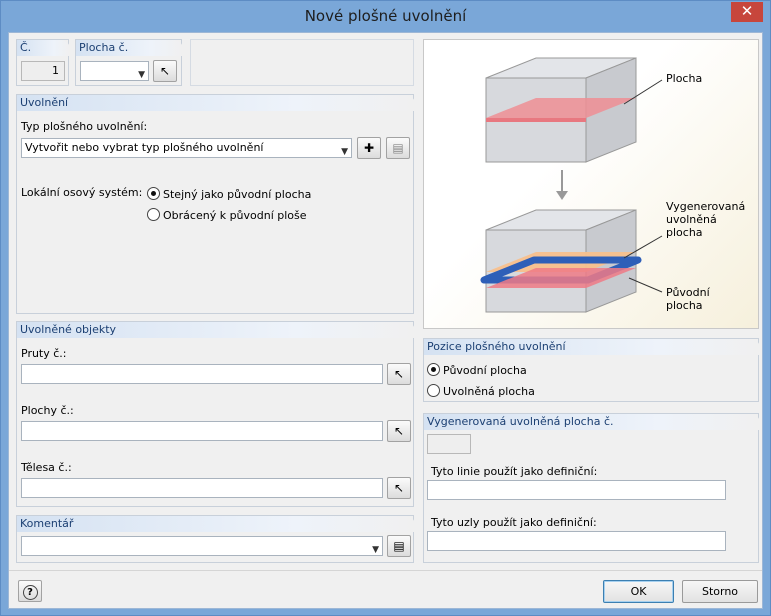  Describe the element at coordinates (576, 490) in the screenshot. I see `lines-input` at that location.